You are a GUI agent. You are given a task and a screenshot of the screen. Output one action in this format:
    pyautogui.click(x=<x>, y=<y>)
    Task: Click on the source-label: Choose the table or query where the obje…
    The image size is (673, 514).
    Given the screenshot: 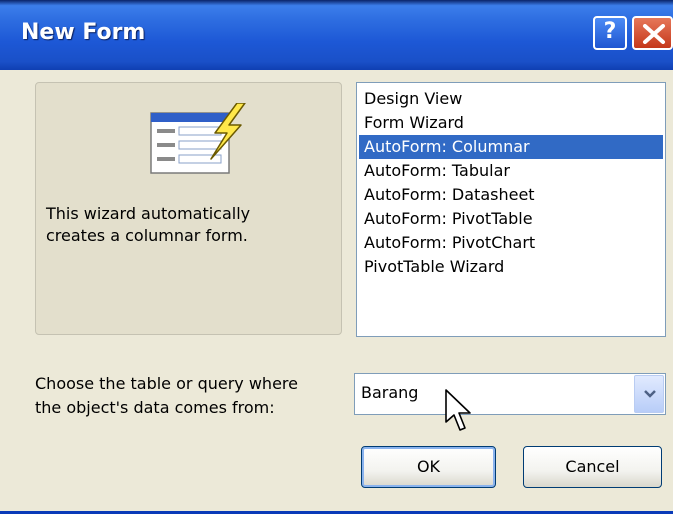 What is the action you would take?
    pyautogui.click(x=166, y=395)
    